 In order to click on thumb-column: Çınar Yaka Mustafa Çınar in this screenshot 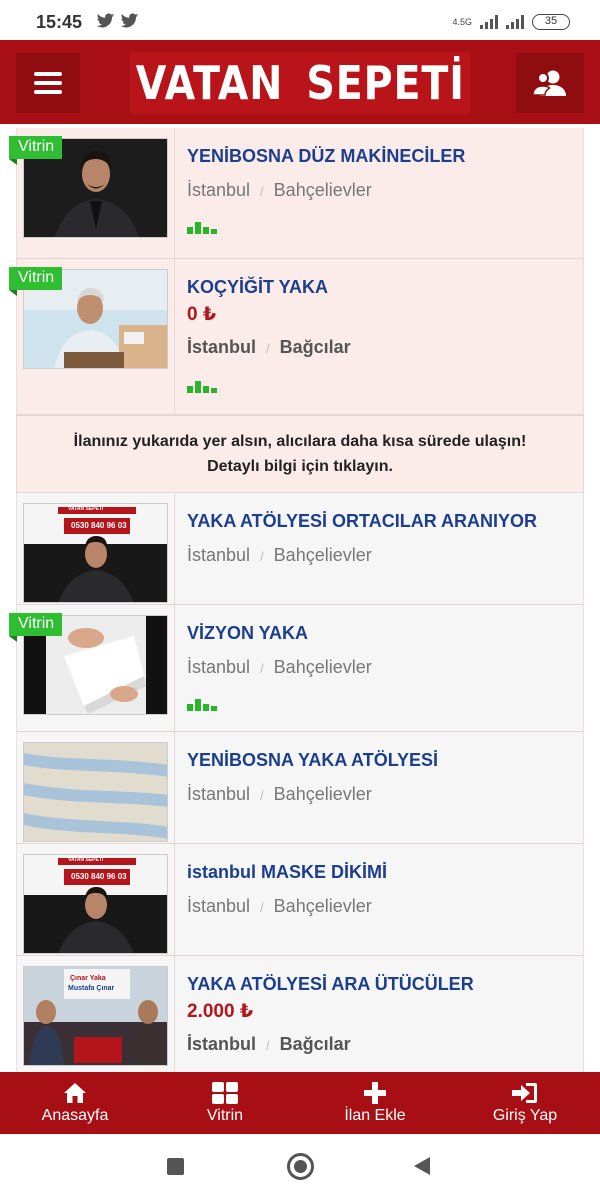, I will do `click(96, 1020)`.